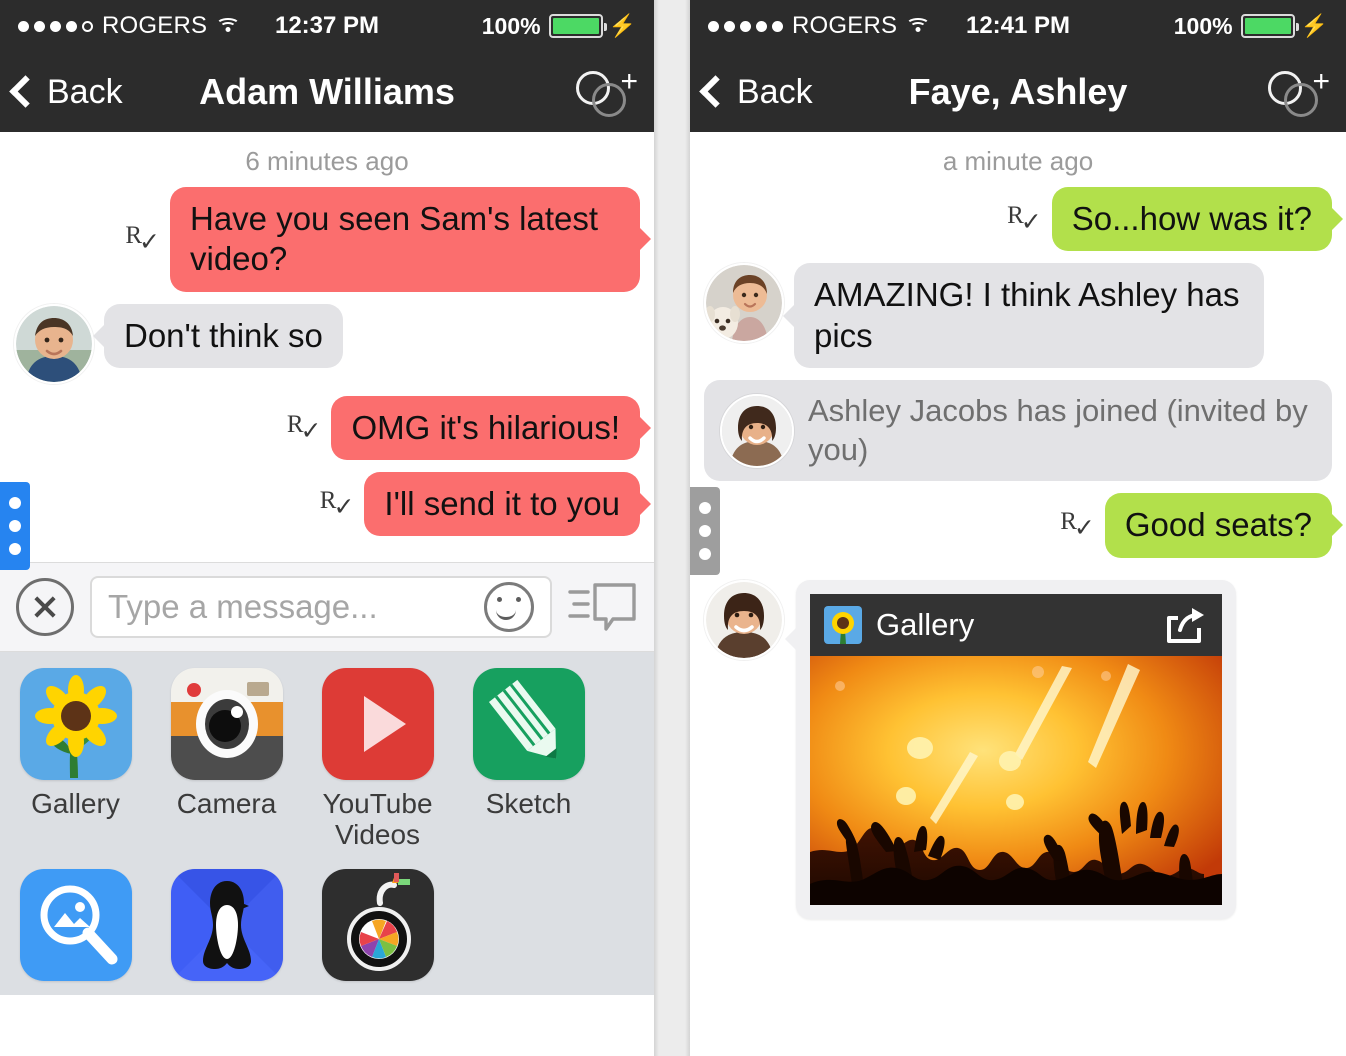  What do you see at coordinates (327, 26) in the screenshot?
I see `status-bar: ROGERS 12:37 PM 100% ⚡` at bounding box center [327, 26].